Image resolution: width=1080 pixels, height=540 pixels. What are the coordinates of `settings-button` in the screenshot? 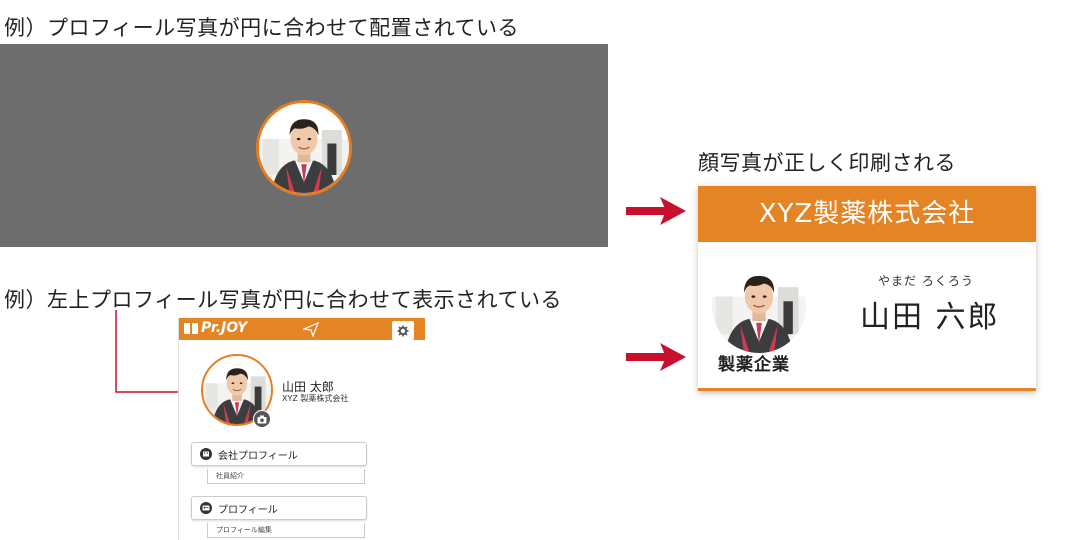 It's located at (403, 330).